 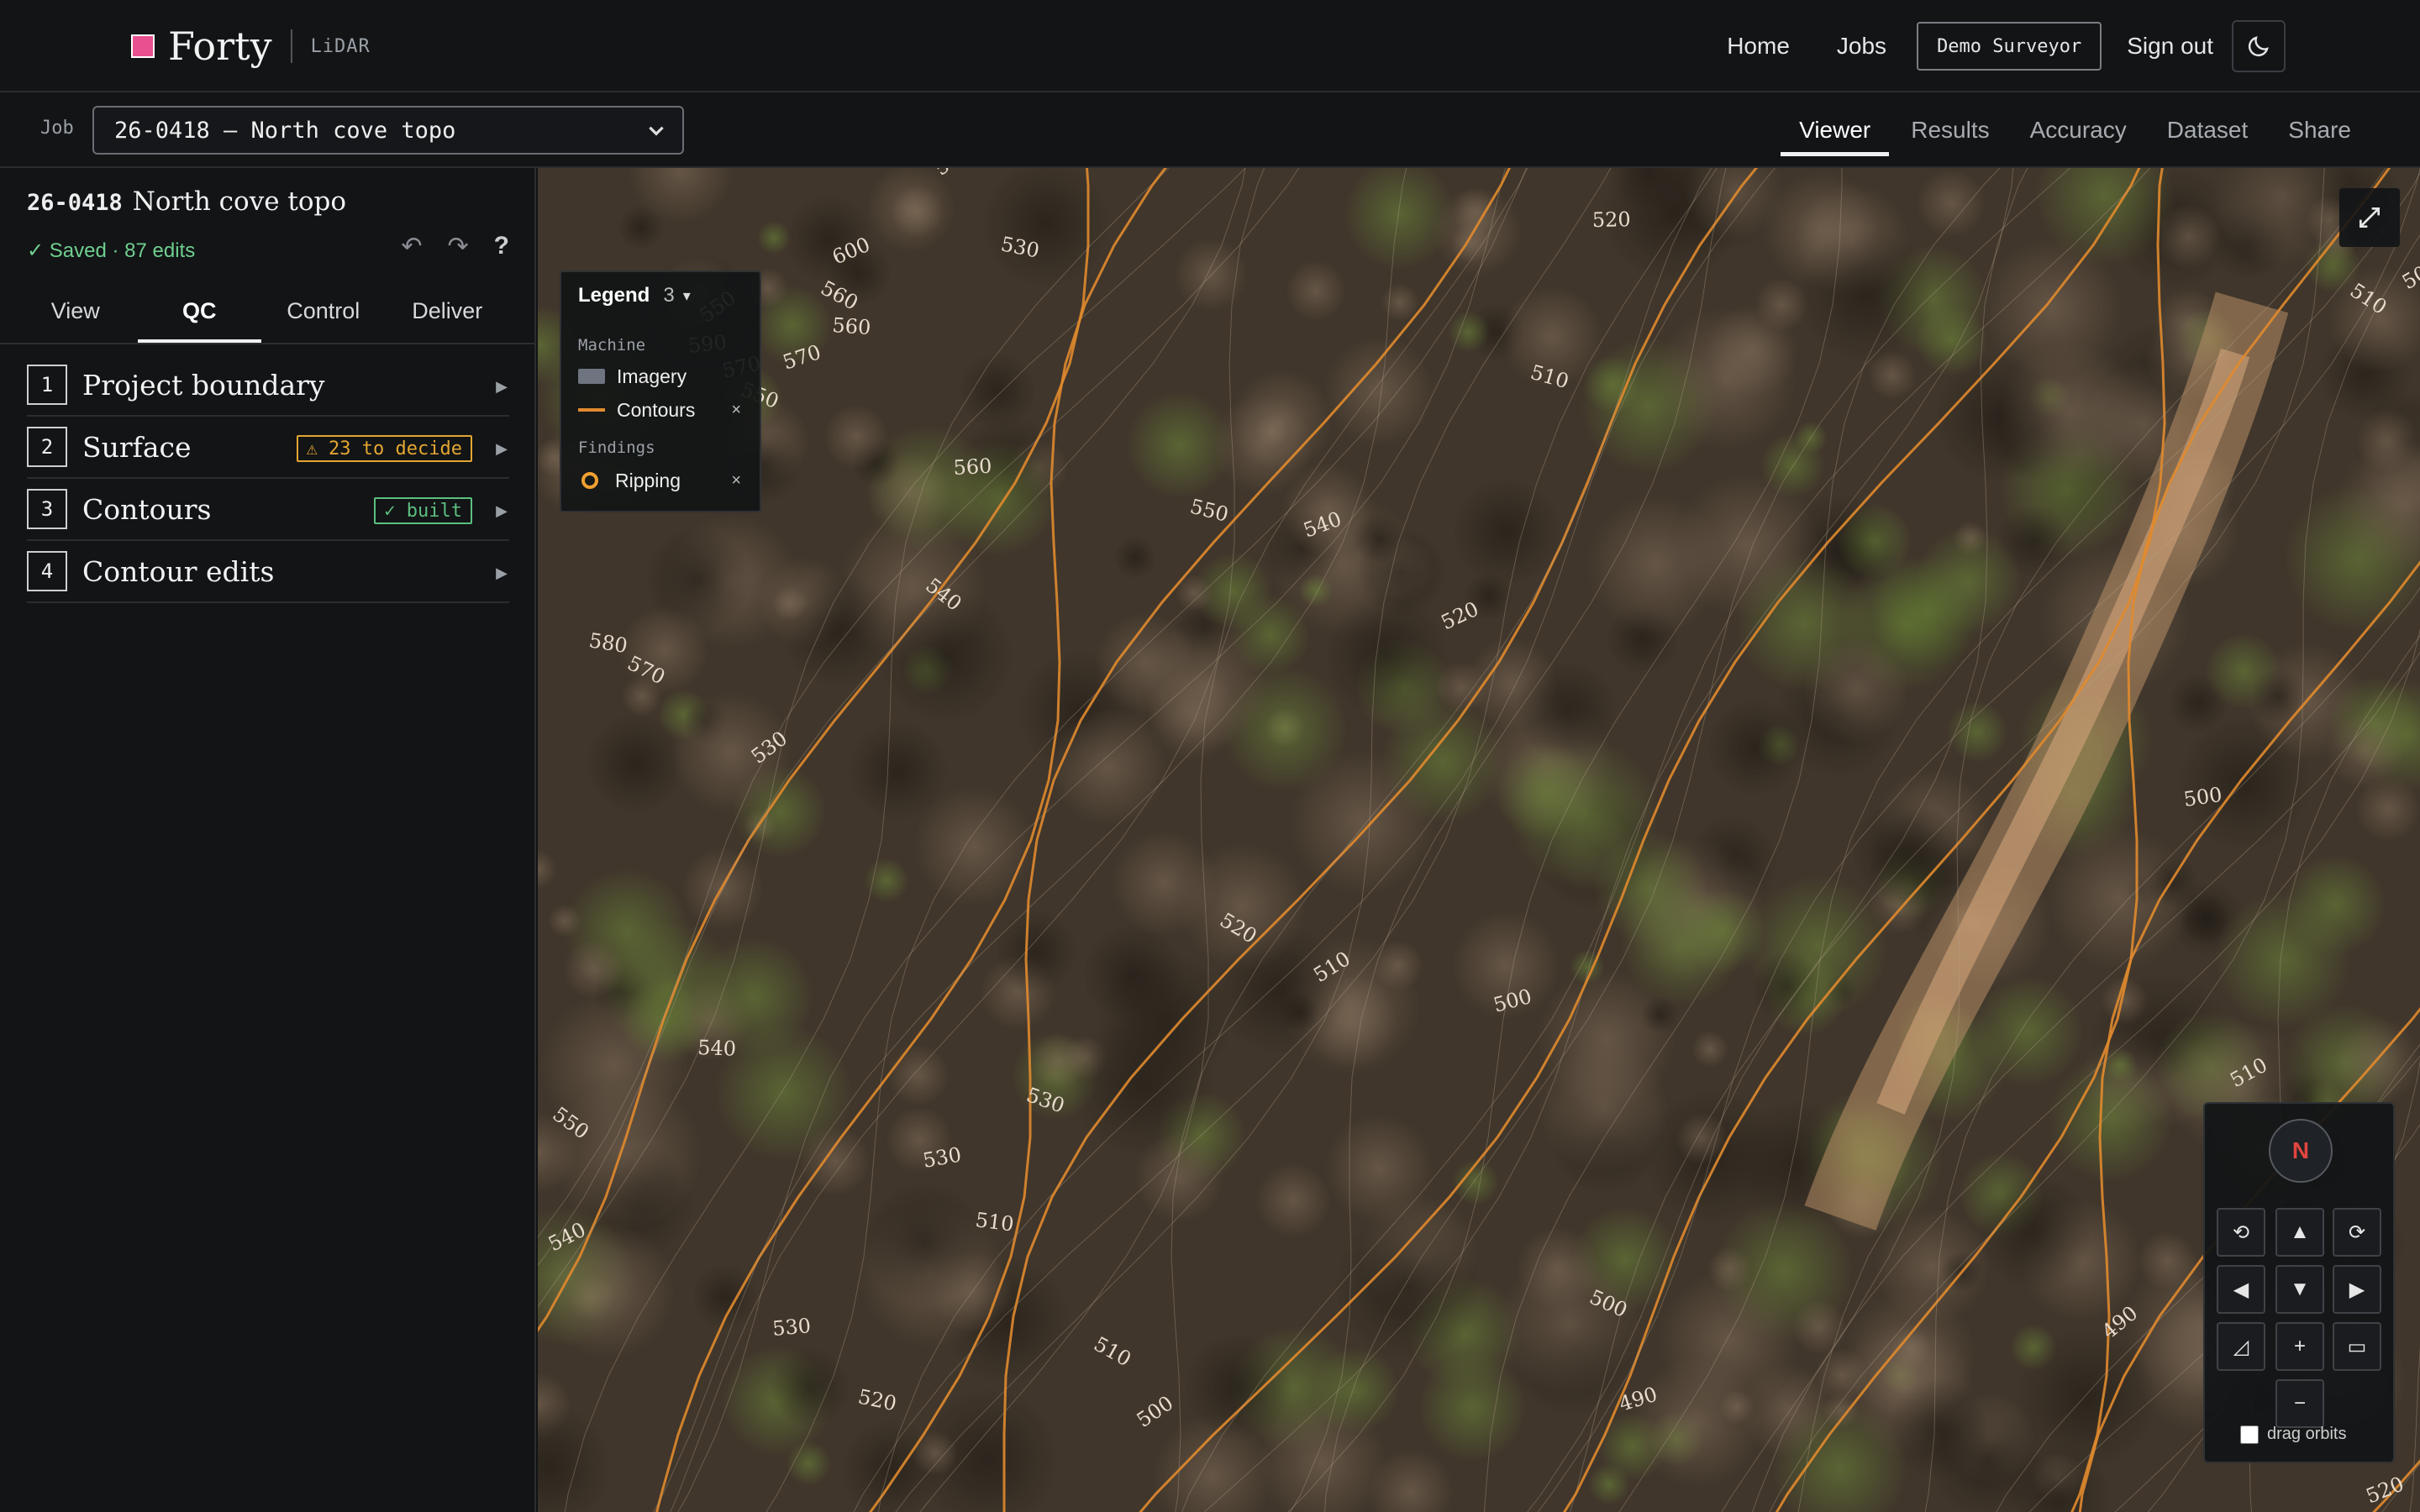 I want to click on fullscreen-button, so click(x=2369, y=217).